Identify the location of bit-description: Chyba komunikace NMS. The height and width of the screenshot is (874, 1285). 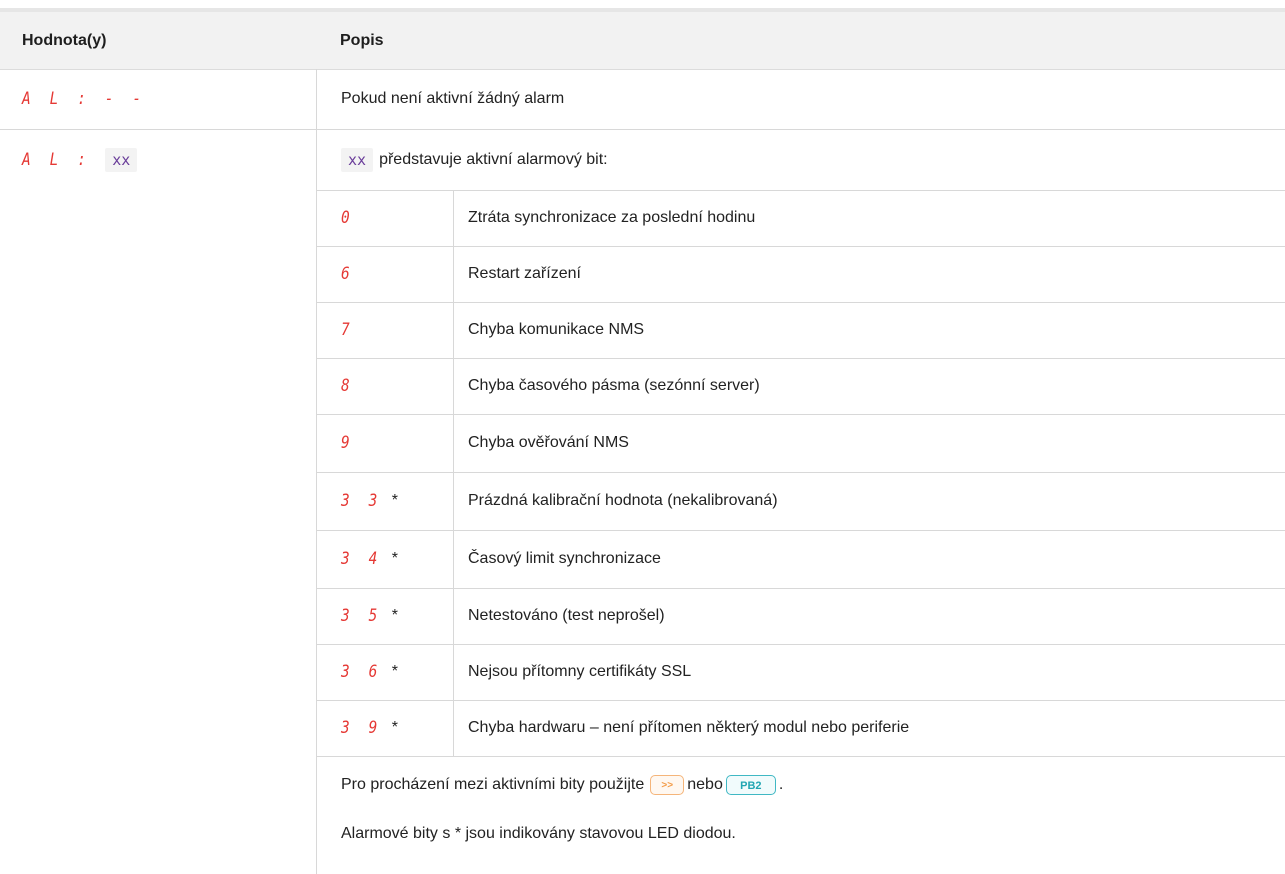
(556, 330).